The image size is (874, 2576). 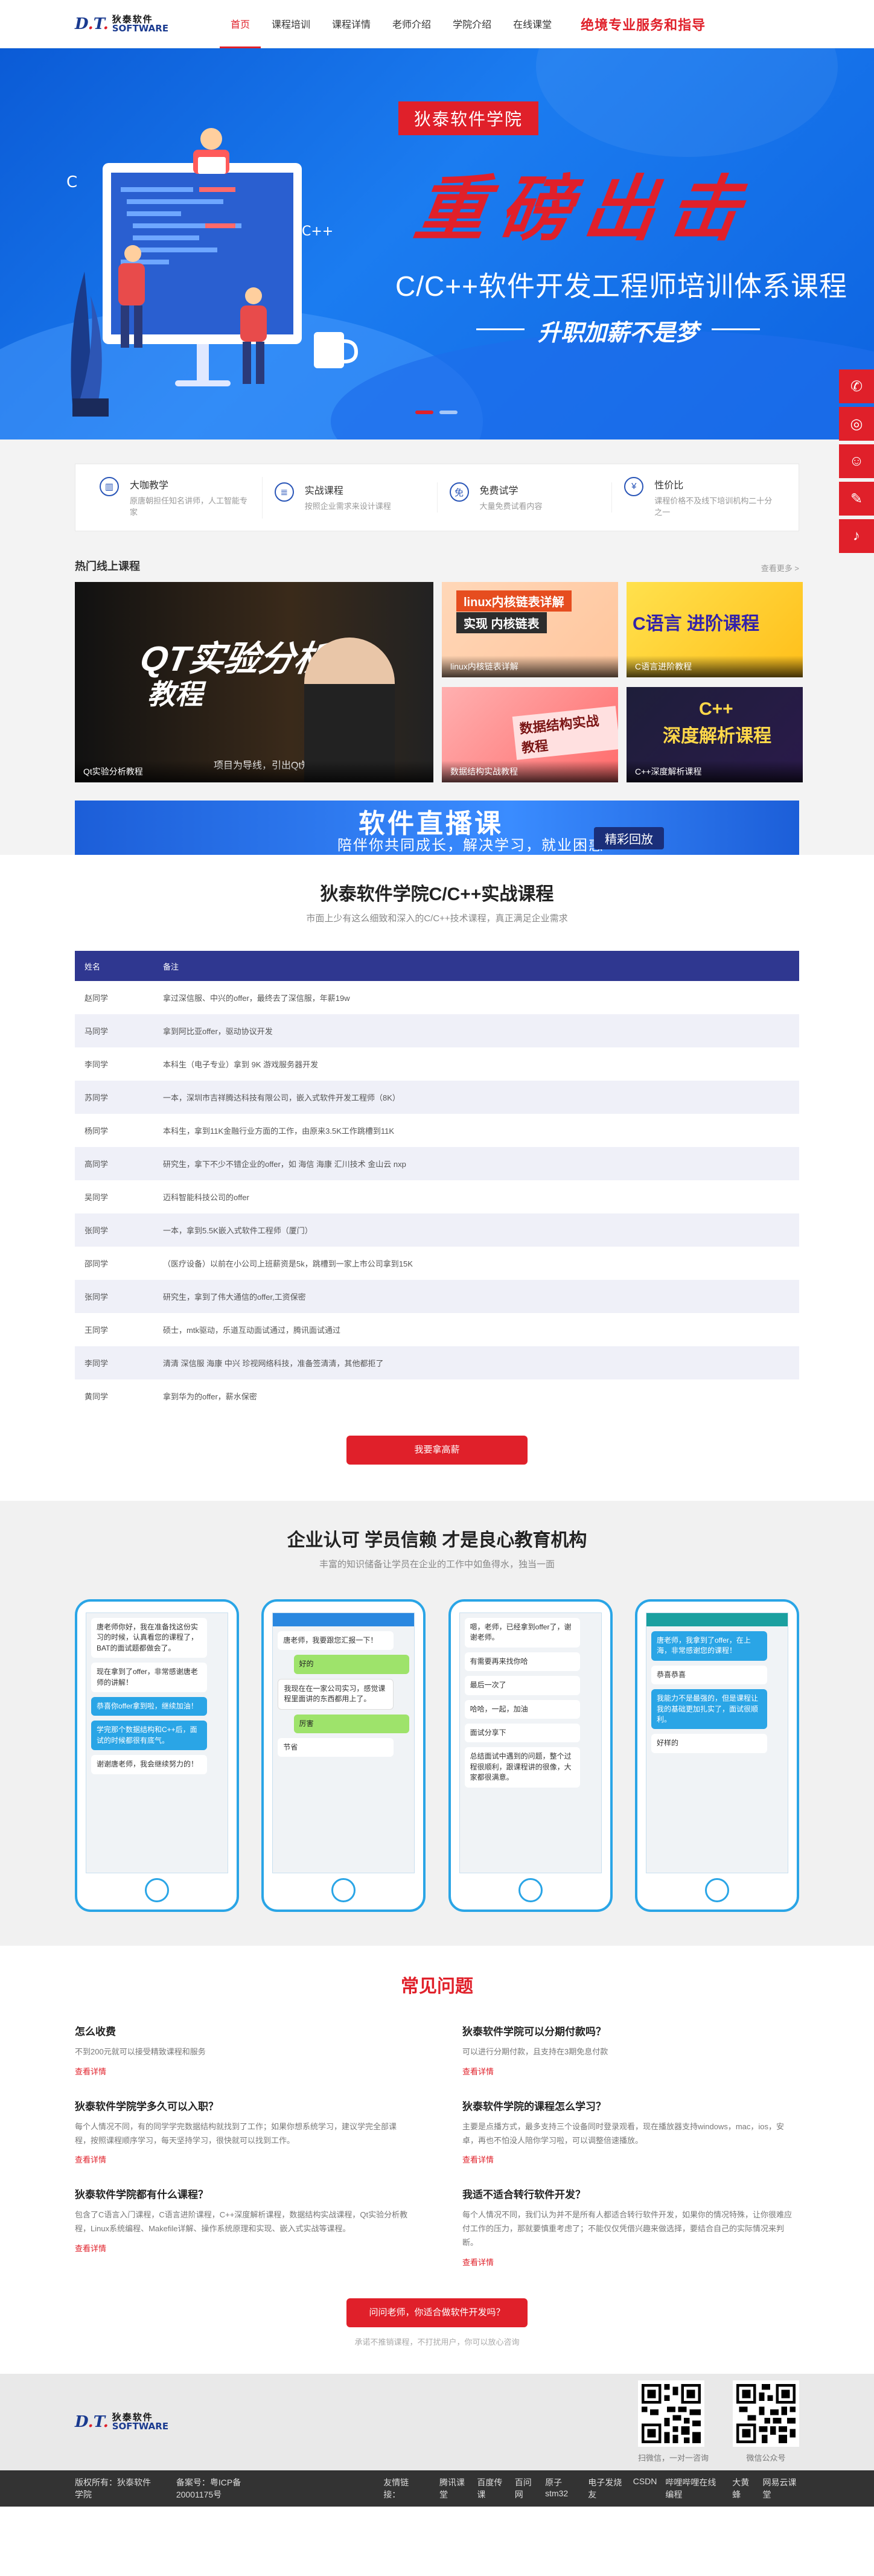 I want to click on feature-desc: 大量免费试看内容, so click(x=511, y=507).